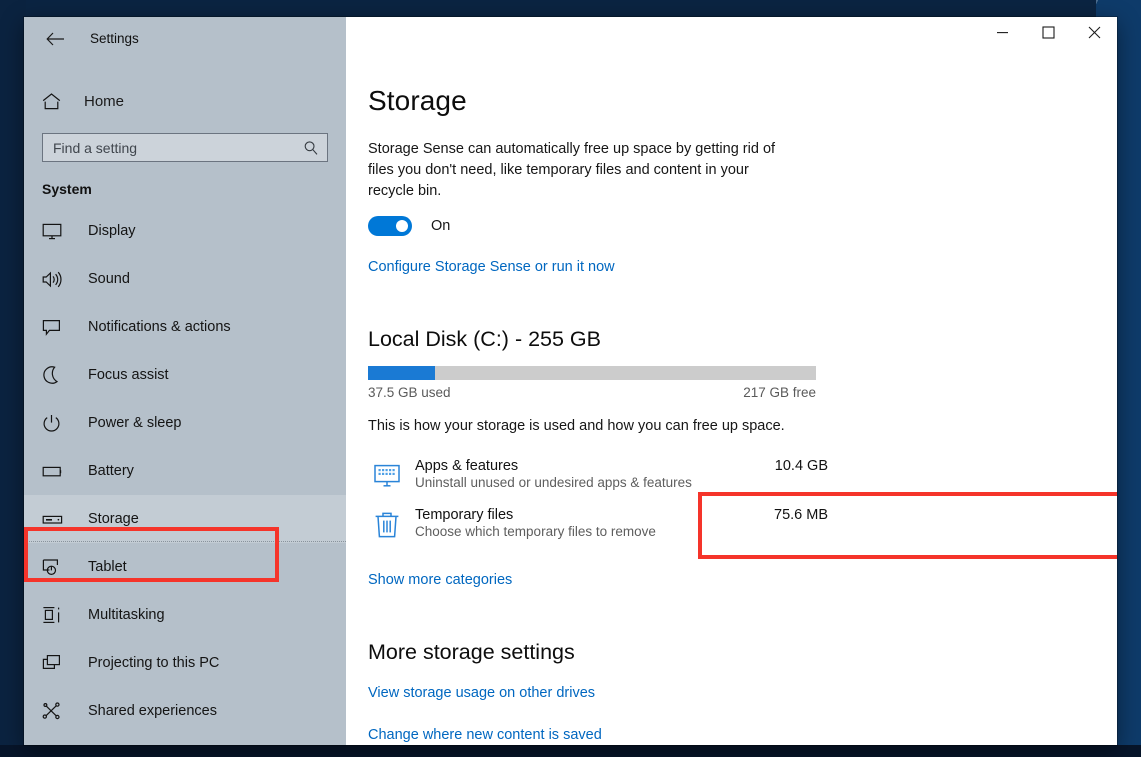 This screenshot has height=757, width=1141. What do you see at coordinates (592, 392) in the screenshot?
I see `disk-usage-meta: 37.5 GB used 217 GB free` at bounding box center [592, 392].